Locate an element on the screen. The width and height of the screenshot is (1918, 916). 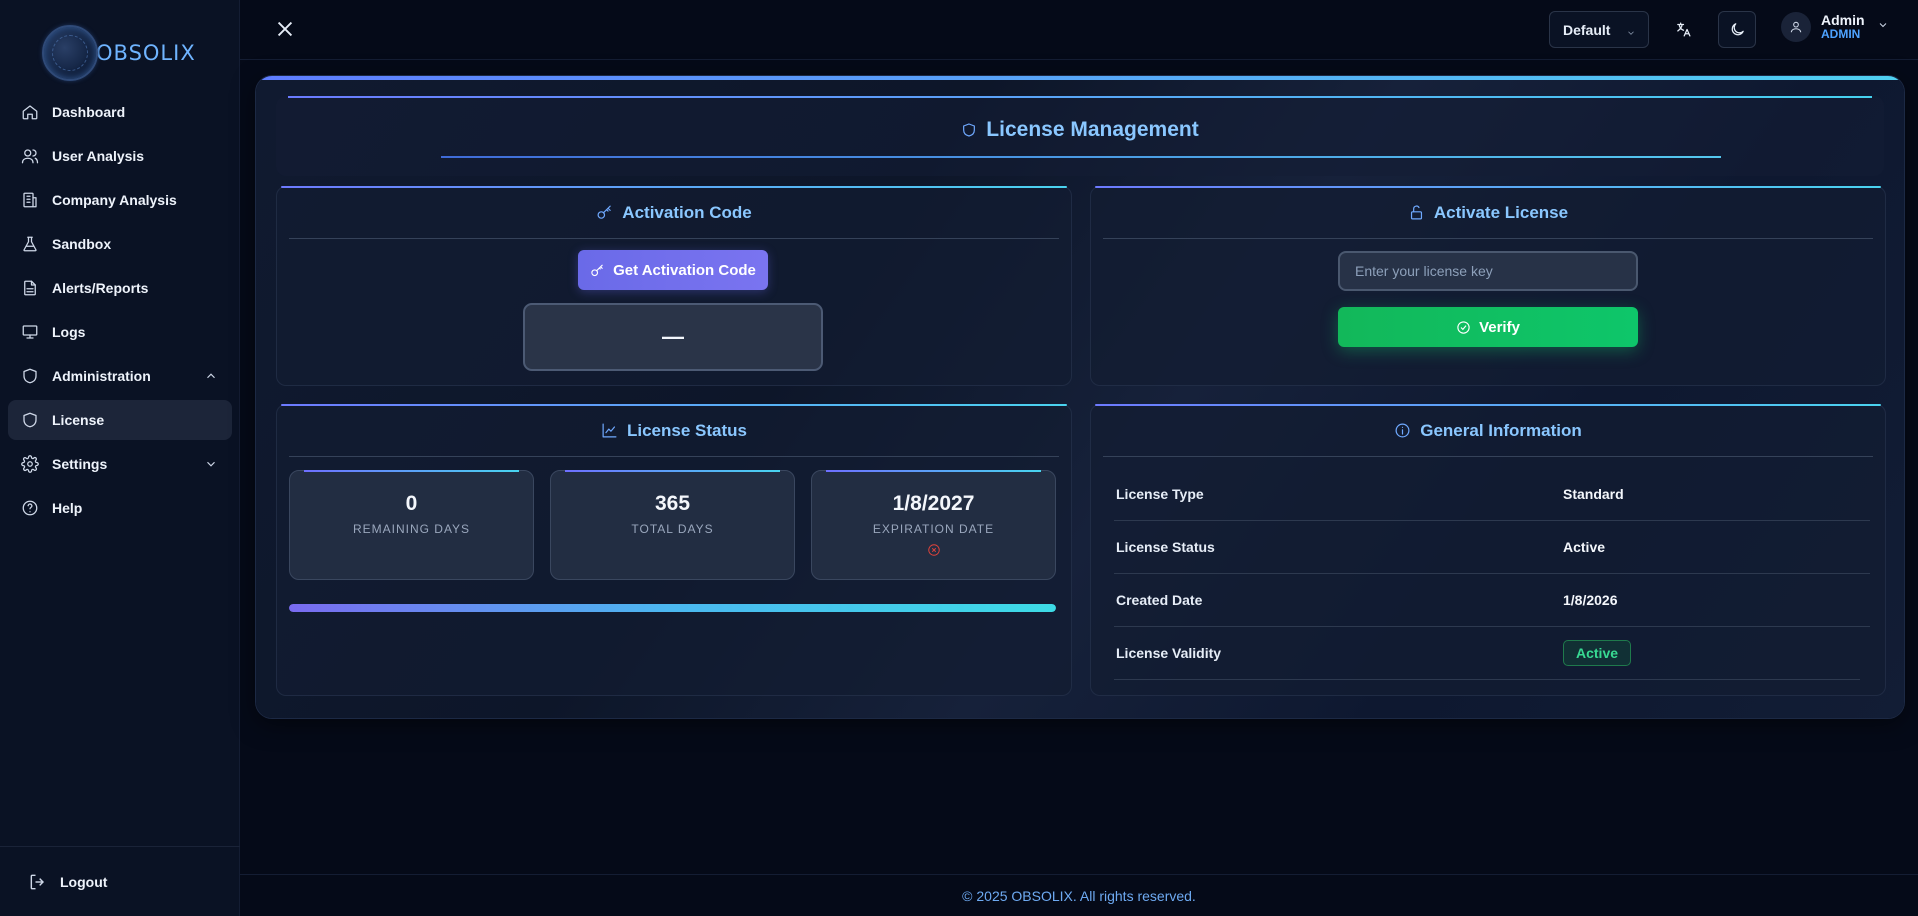
avatar is located at coordinates (1796, 27).